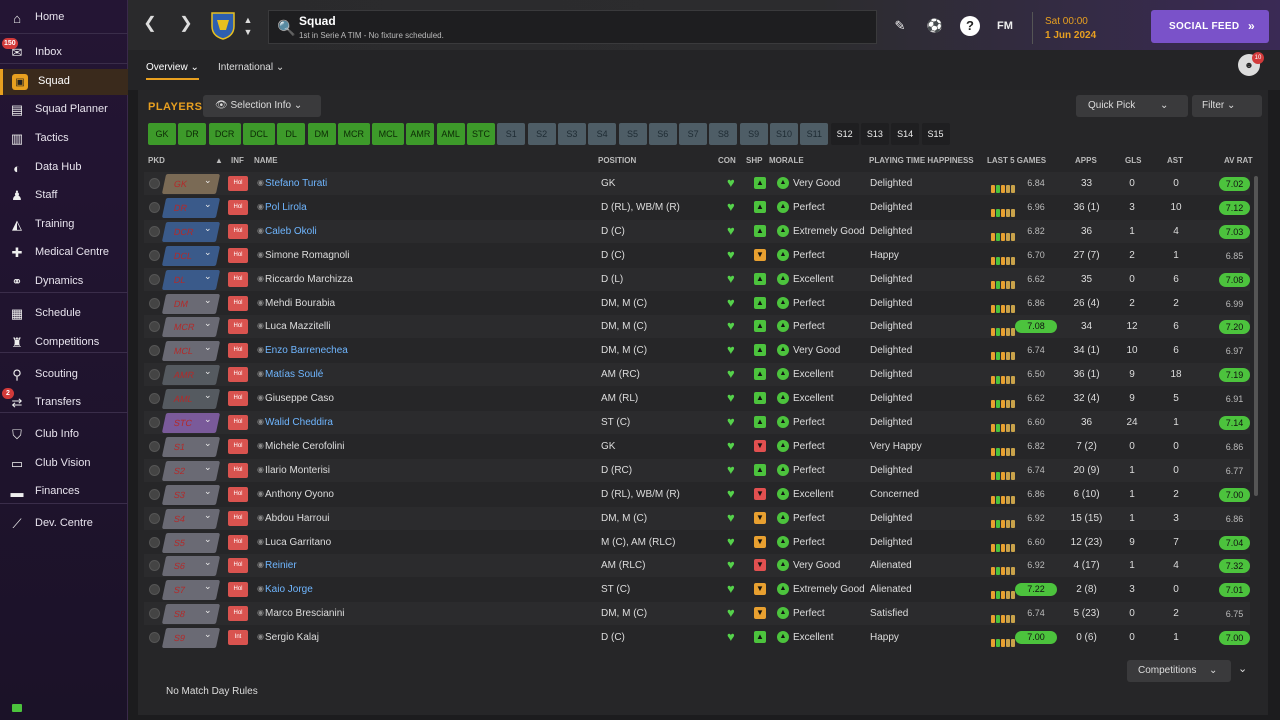  Describe the element at coordinates (258, 134) in the screenshot. I see `position-chip: DCL` at that location.